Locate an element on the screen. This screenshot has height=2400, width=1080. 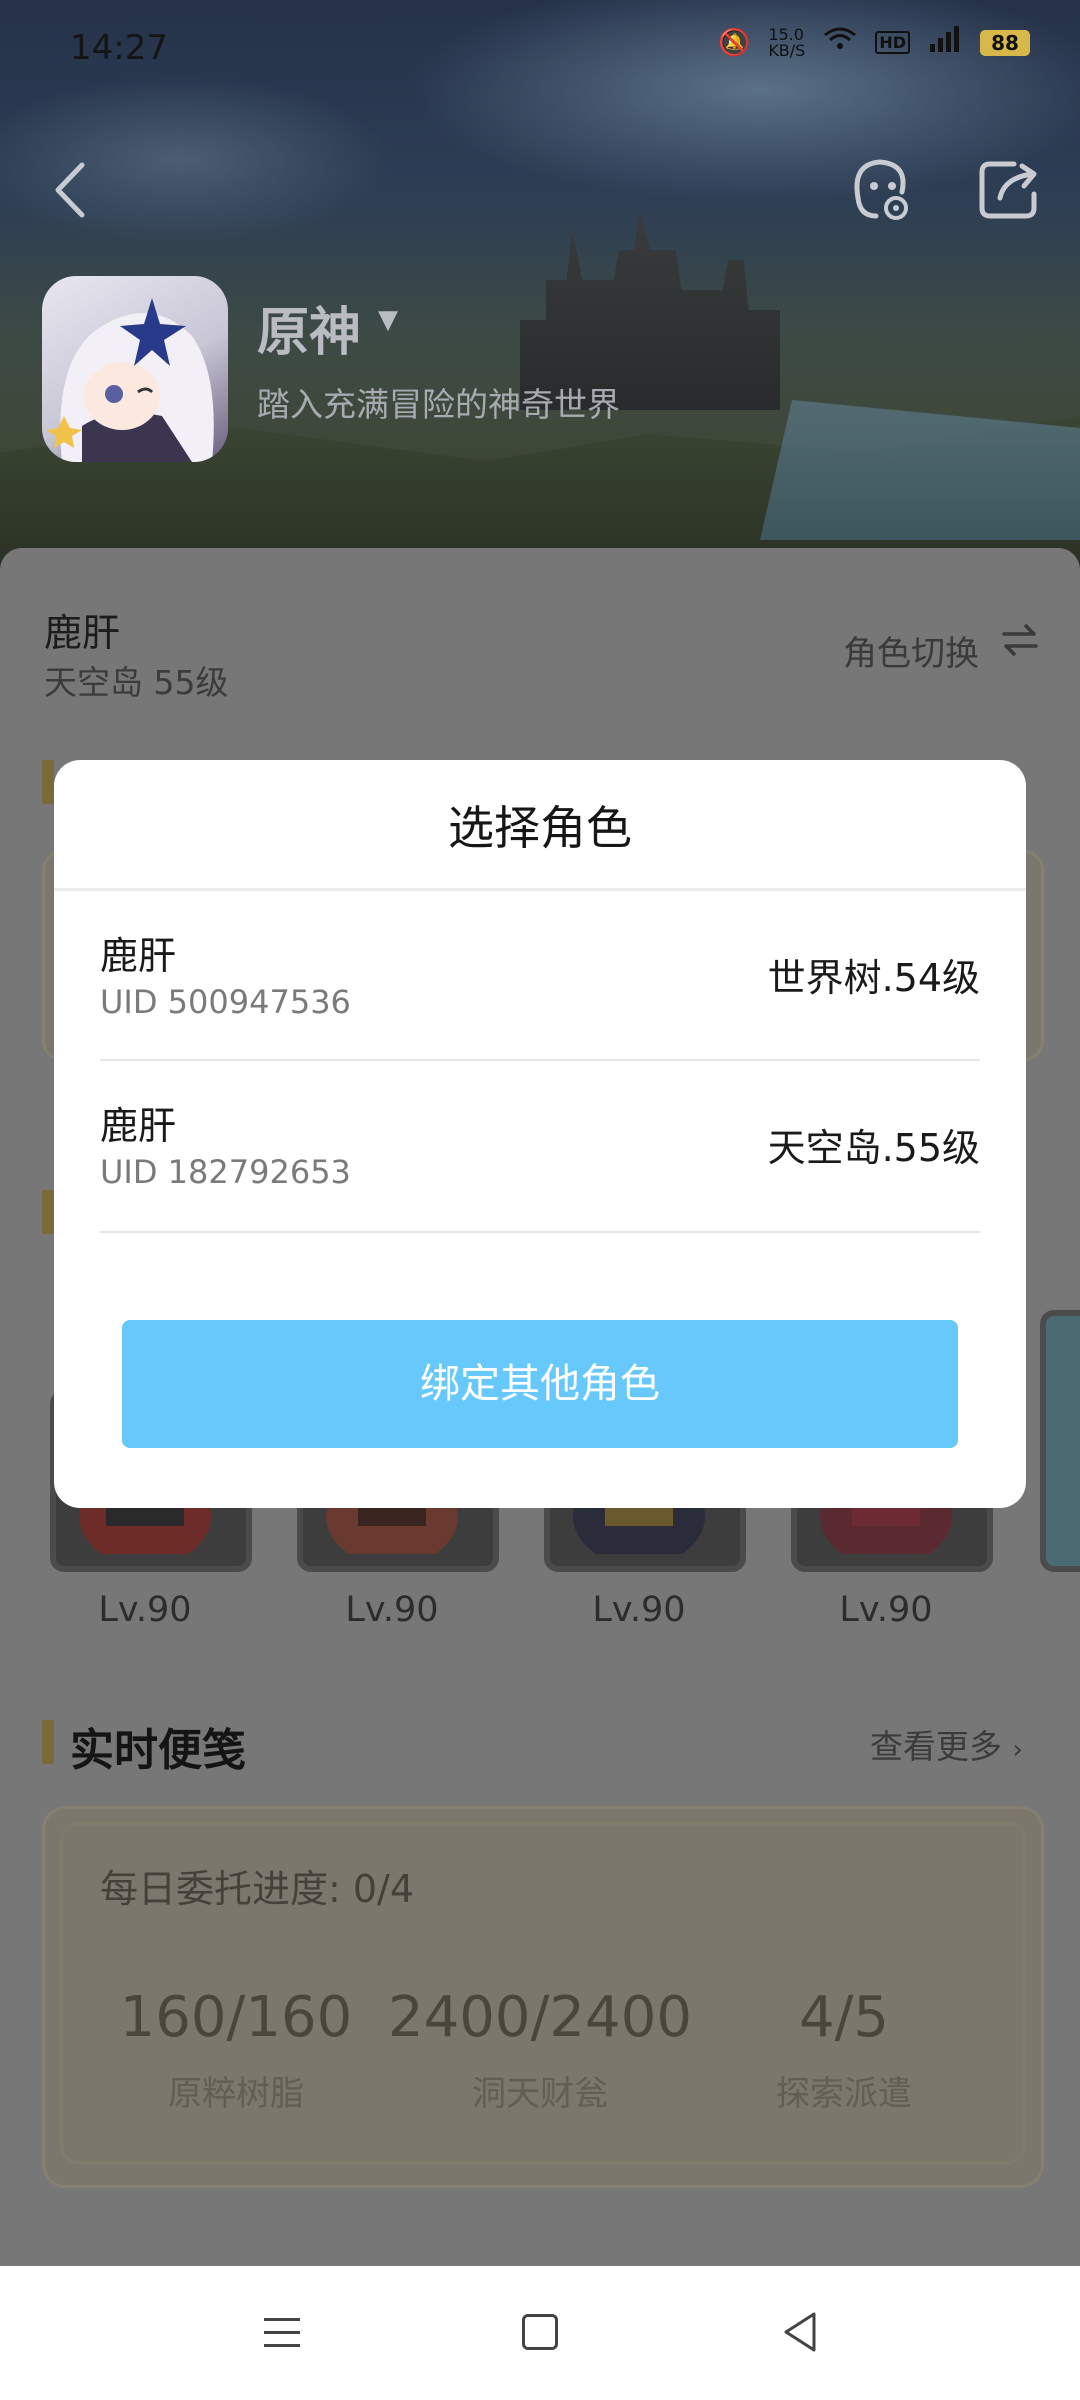
notes-section-marker is located at coordinates (48, 1742).